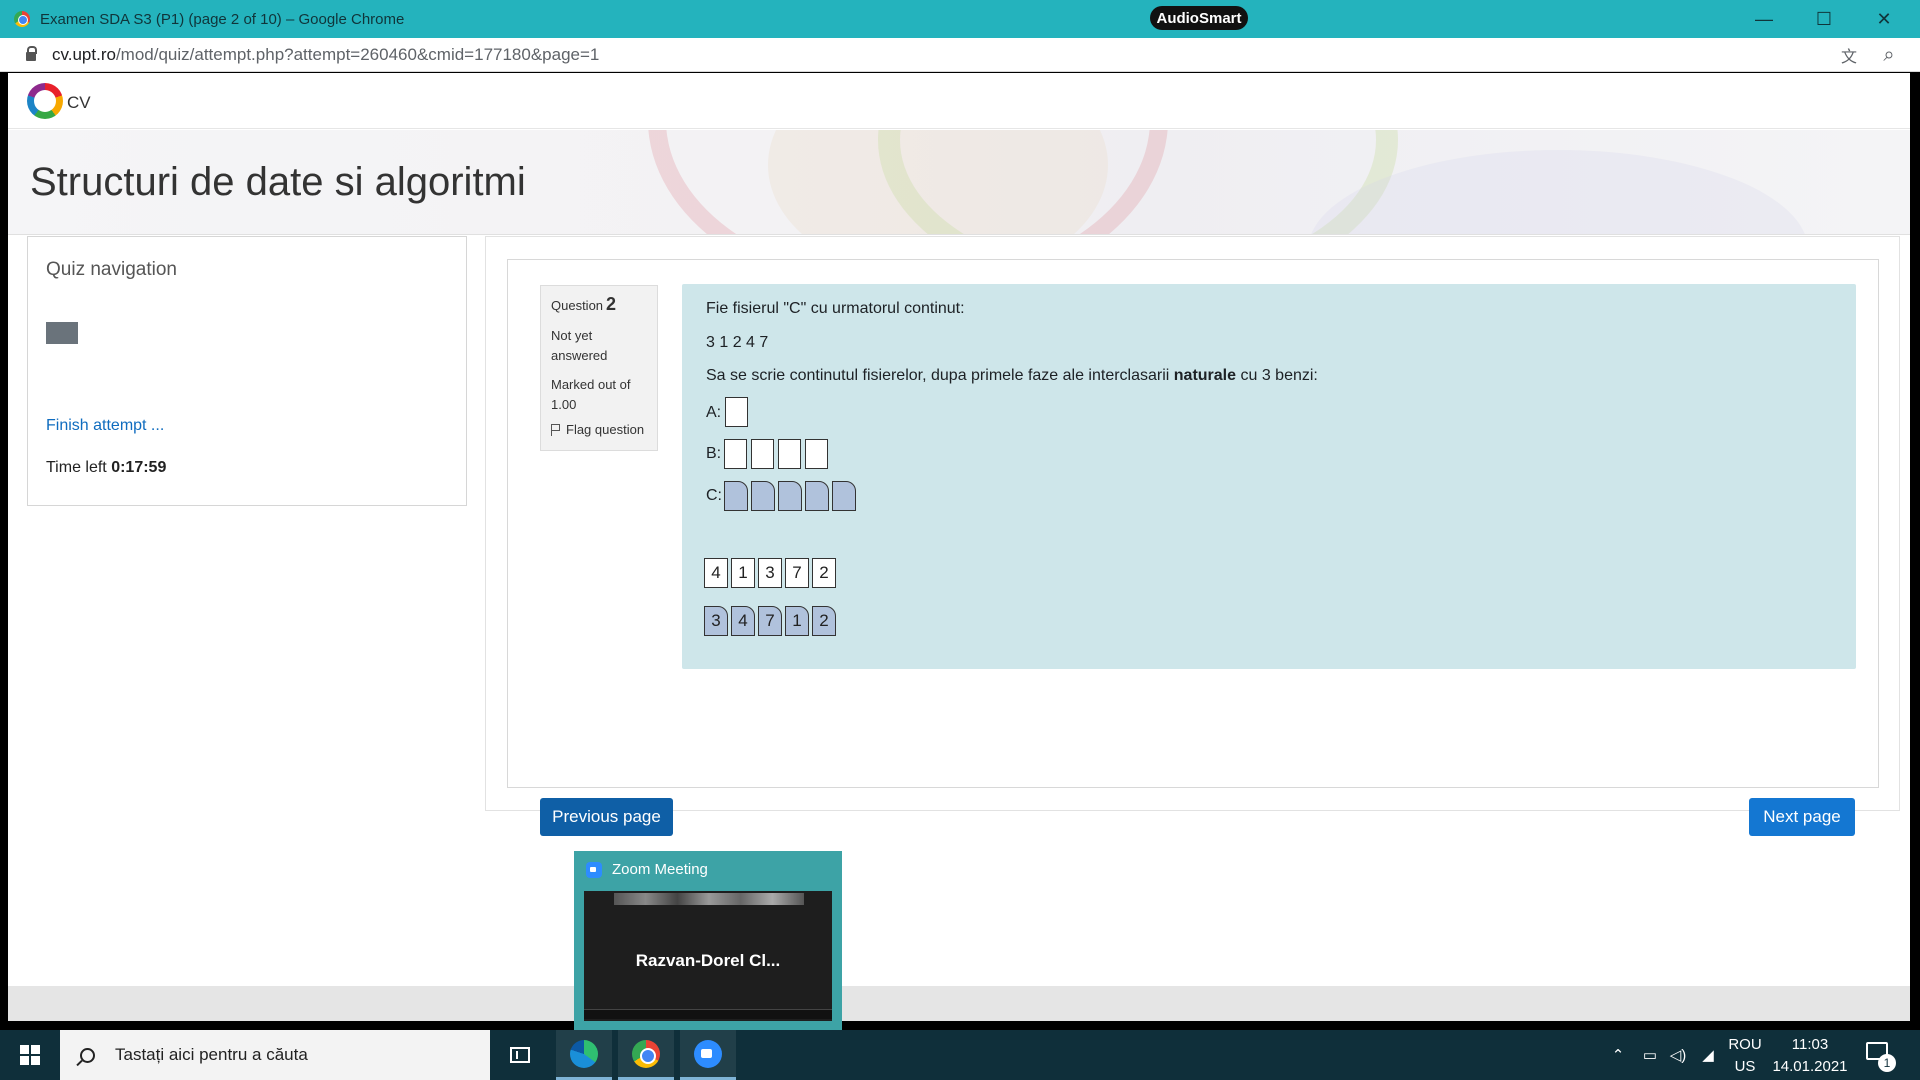  What do you see at coordinates (959, 101) in the screenshot?
I see `site-header: CV` at bounding box center [959, 101].